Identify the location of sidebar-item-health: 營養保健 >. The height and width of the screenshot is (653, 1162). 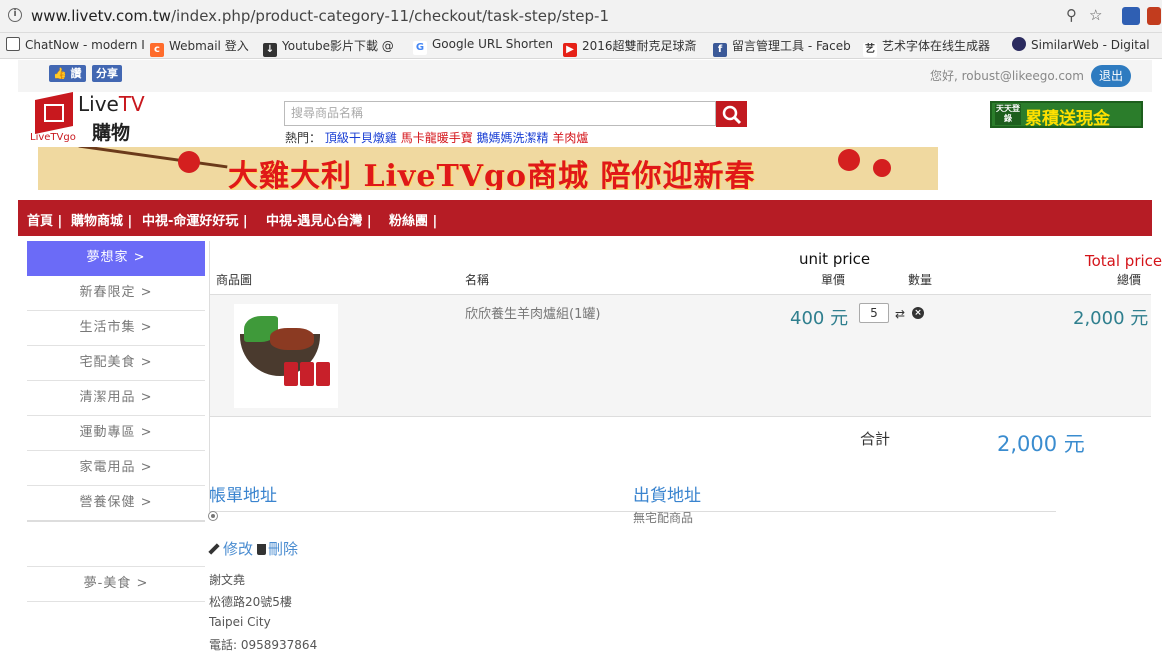
(116, 503).